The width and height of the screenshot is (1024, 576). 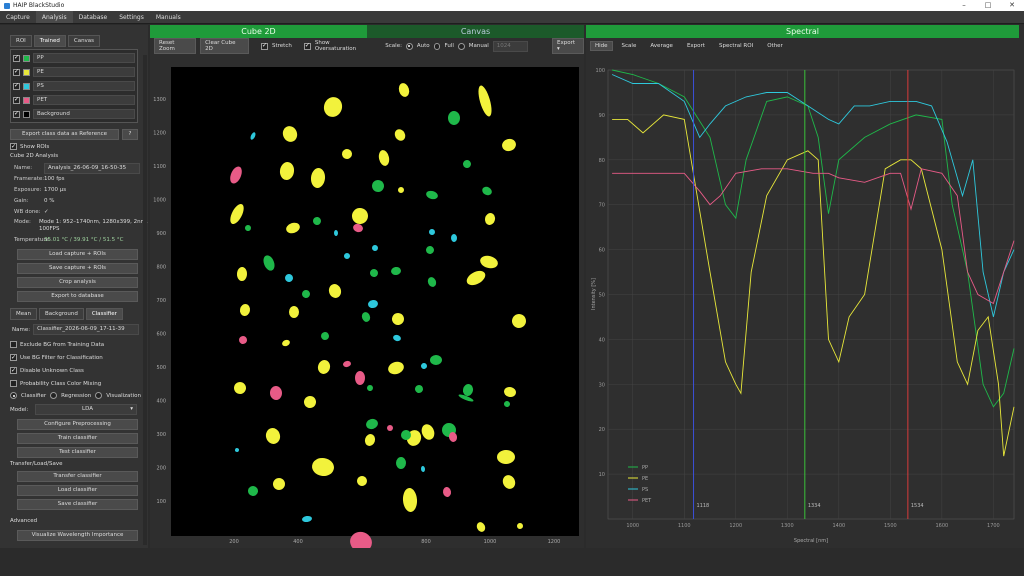 I want to click on export-dropdown: Export ▾, so click(x=568, y=46).